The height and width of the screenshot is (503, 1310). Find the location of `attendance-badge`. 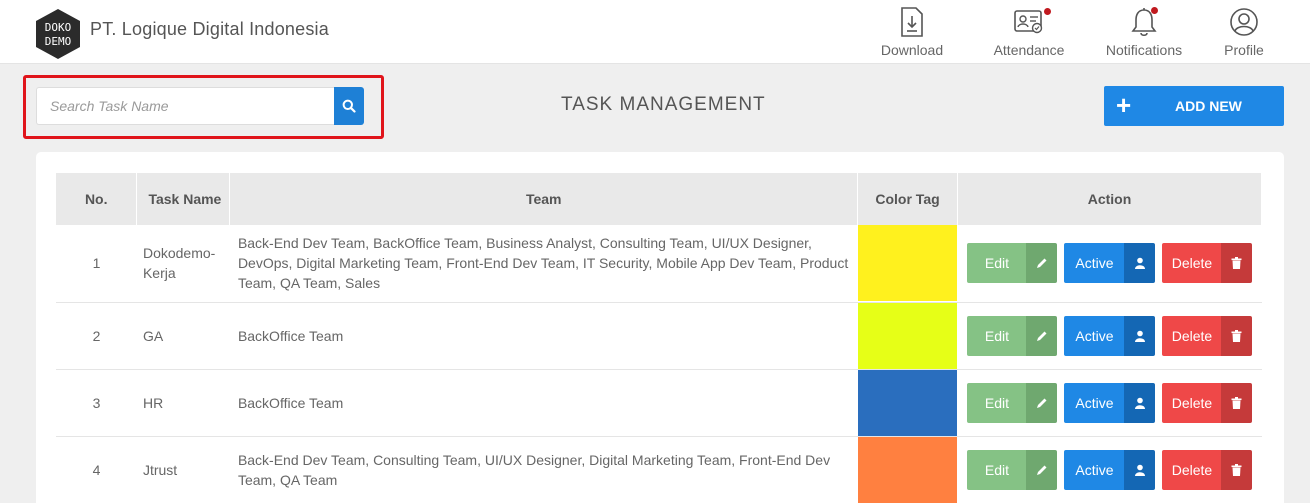

attendance-badge is located at coordinates (1047, 11).